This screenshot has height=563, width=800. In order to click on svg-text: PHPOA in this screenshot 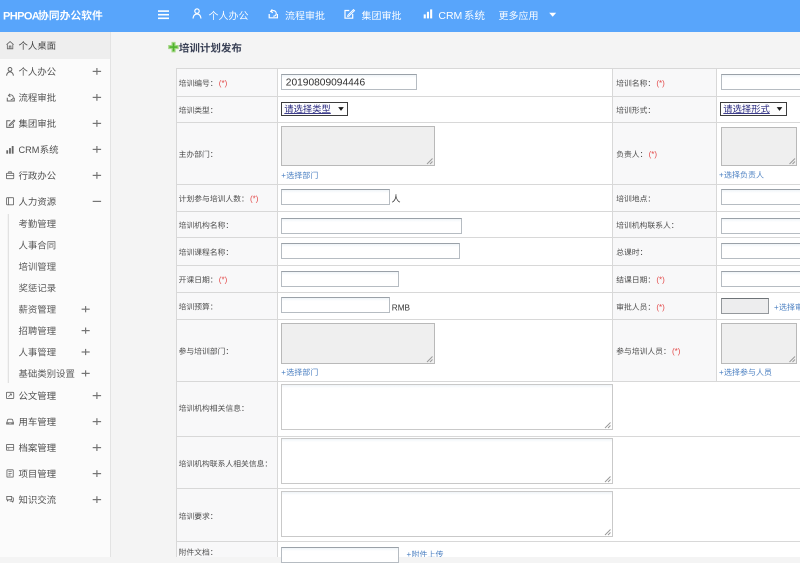, I will do `click(21, 16)`.